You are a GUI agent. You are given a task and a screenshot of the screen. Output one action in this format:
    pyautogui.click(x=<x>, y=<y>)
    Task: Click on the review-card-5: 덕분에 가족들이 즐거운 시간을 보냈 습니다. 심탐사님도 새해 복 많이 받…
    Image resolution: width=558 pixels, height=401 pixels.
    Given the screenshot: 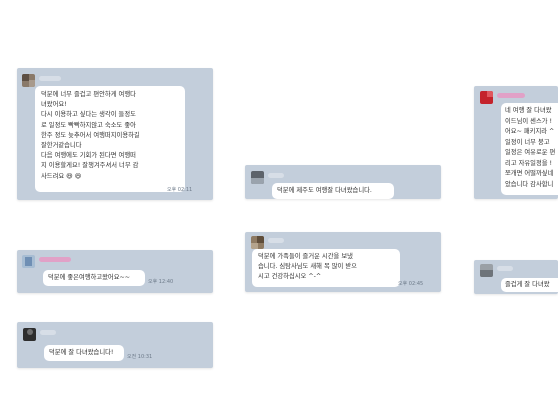 What is the action you would take?
    pyautogui.click(x=343, y=262)
    